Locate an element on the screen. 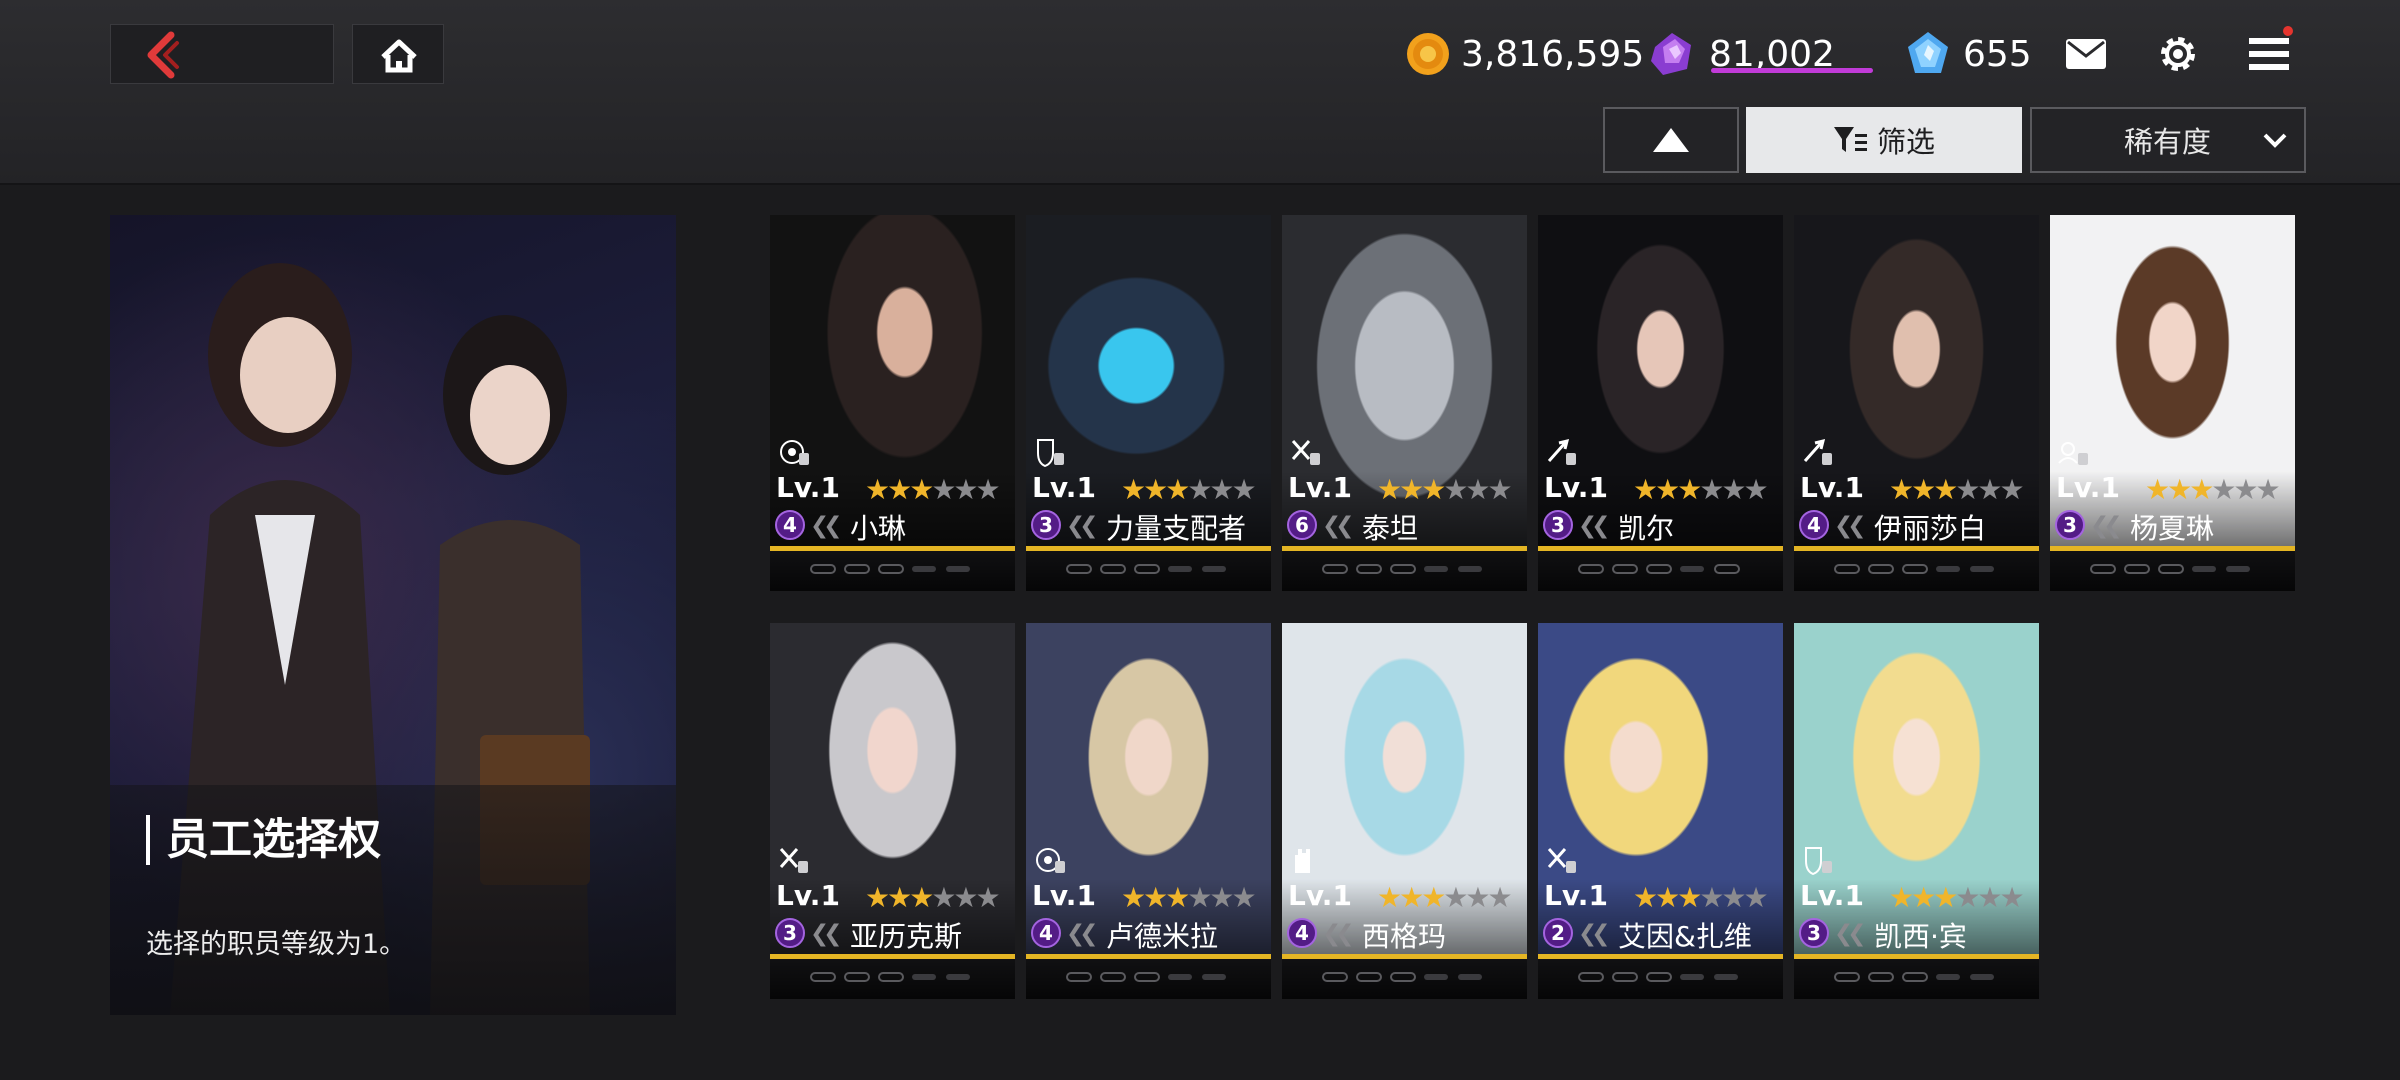 This screenshot has width=2400, height=1080. filter-button: 筛选 is located at coordinates (1884, 140).